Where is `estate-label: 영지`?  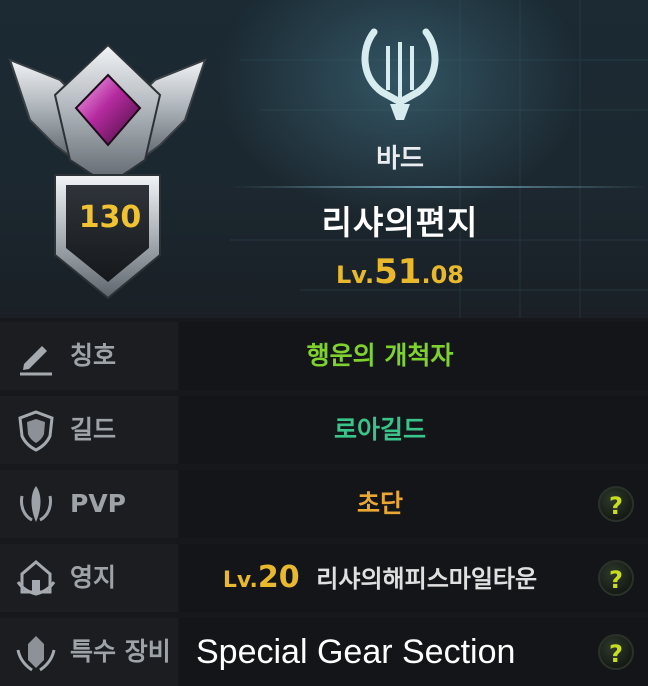
estate-label: 영지 is located at coordinates (93, 577).